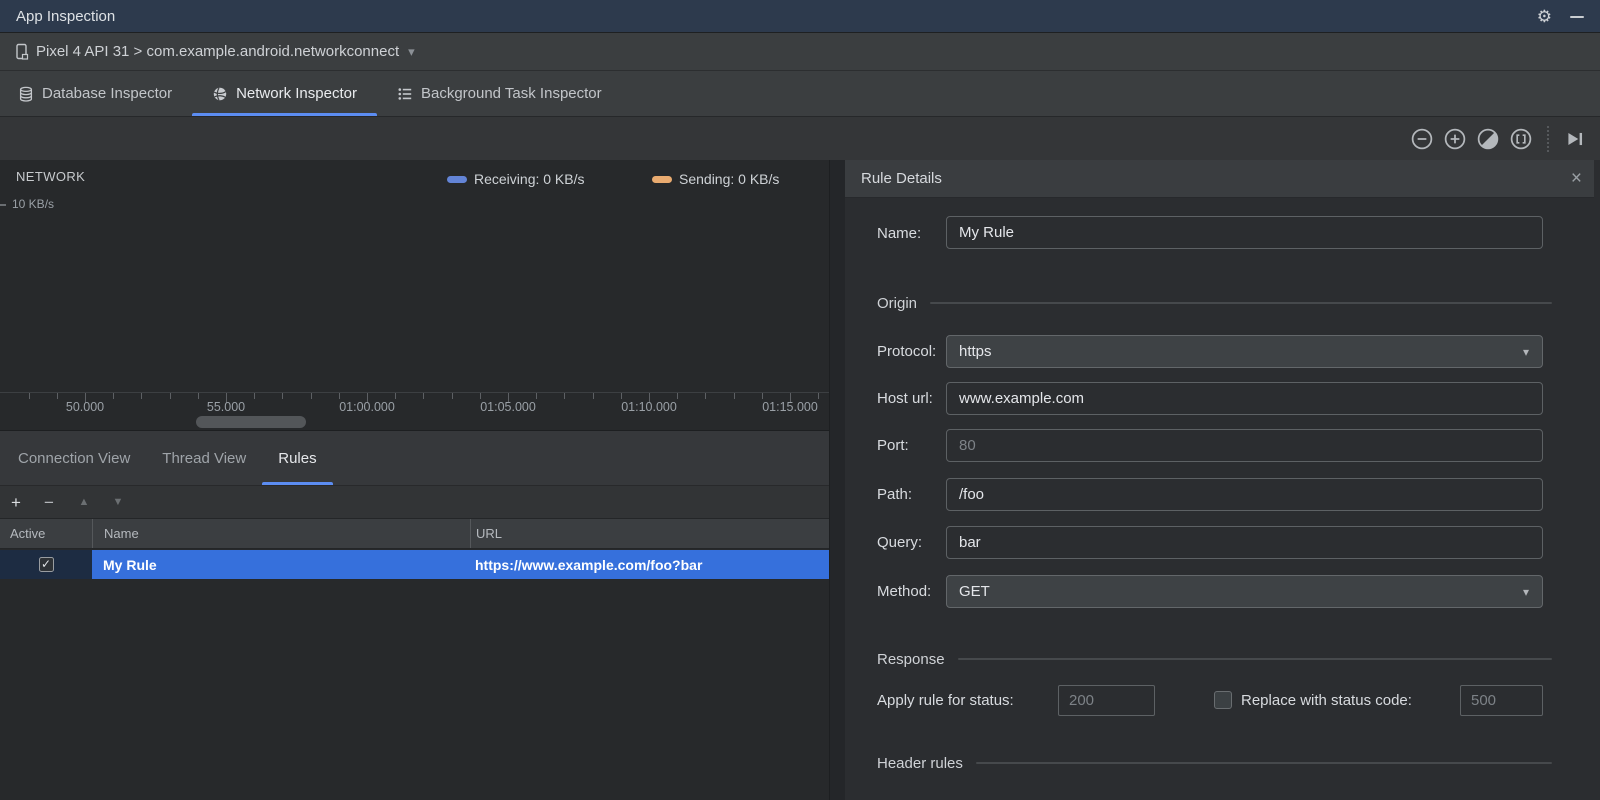 The height and width of the screenshot is (800, 1600). I want to click on replace-status-label: Replace with status code:, so click(1326, 700).